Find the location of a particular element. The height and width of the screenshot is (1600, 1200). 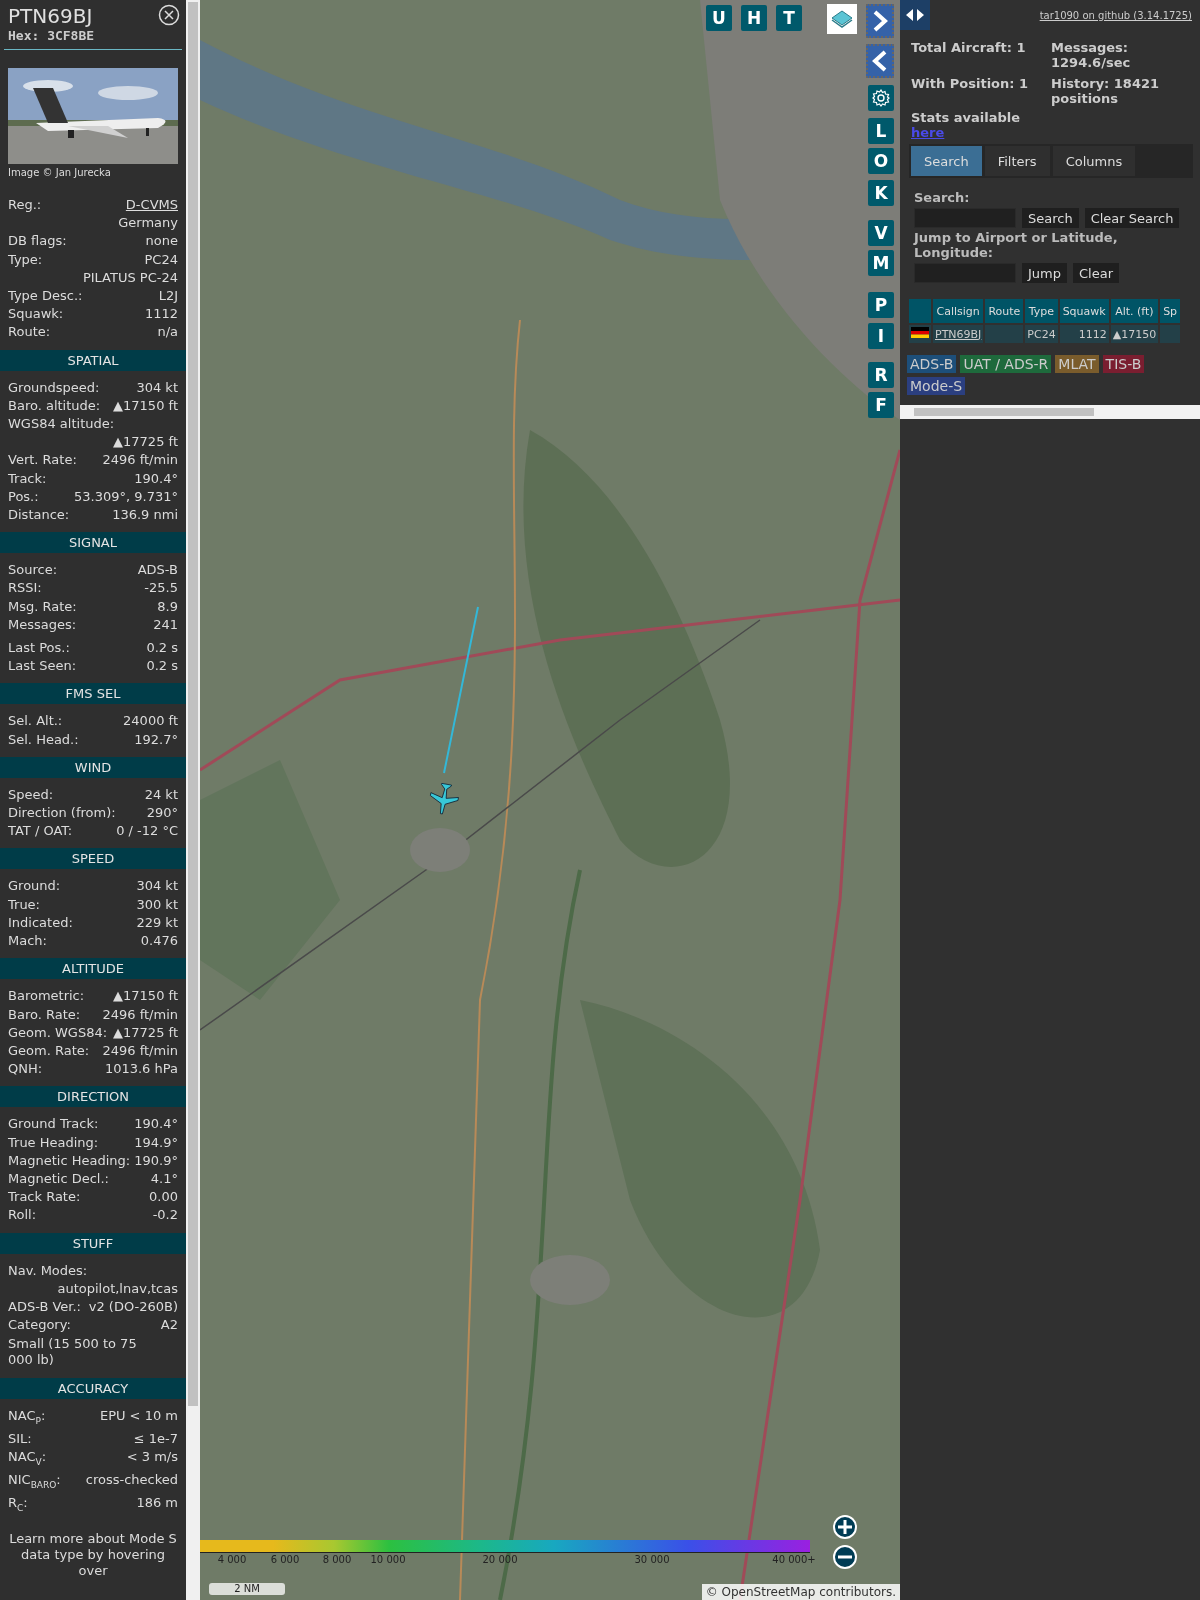

field-value: cross-checked is located at coordinates (131, 1480).